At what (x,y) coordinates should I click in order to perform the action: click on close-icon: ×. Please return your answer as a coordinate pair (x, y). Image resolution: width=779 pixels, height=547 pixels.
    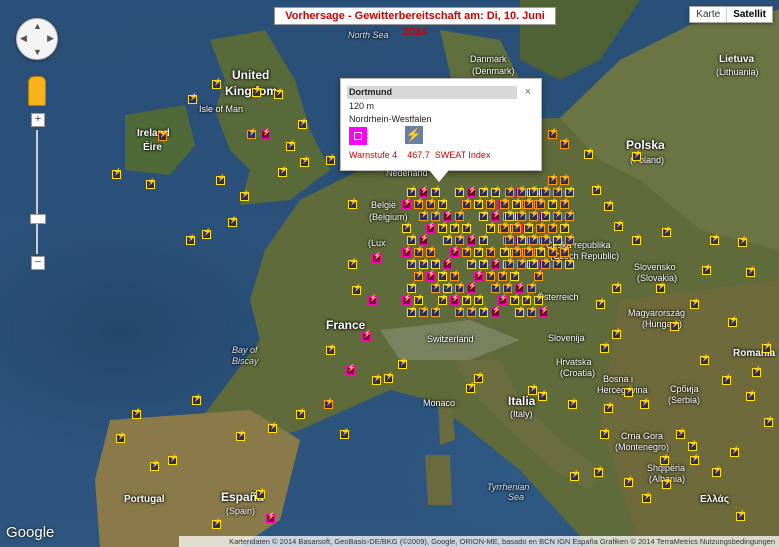
    Looking at the image, I should click on (528, 92).